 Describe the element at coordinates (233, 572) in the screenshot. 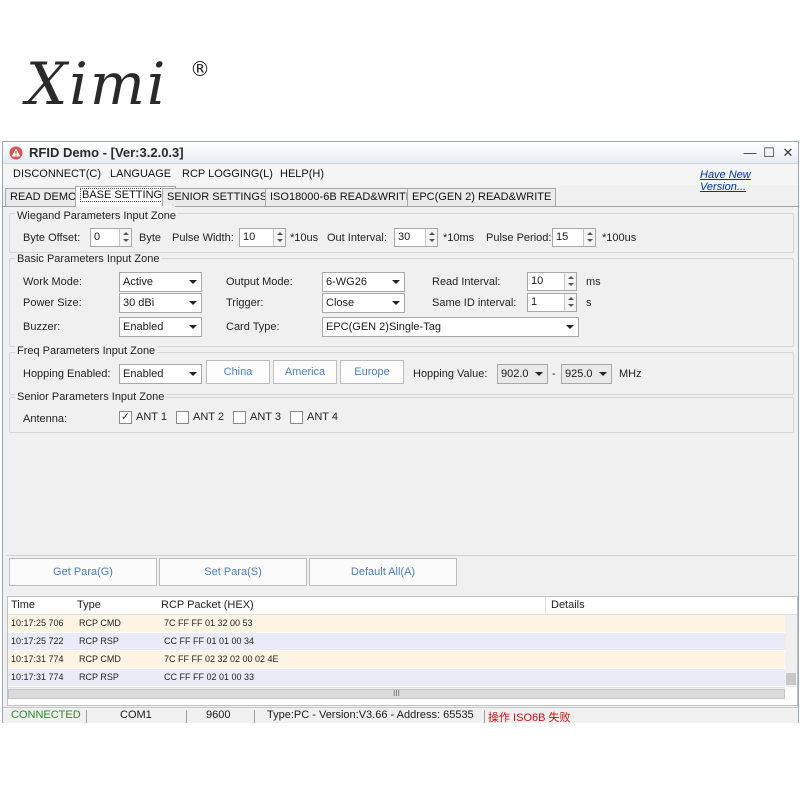

I see `set-para-button: Set Para(S)` at that location.